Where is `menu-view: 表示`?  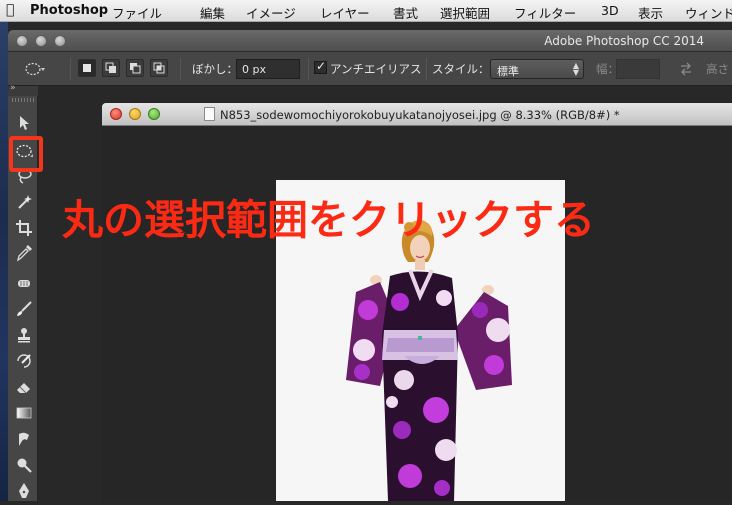
menu-view: 表示 is located at coordinates (650, 12).